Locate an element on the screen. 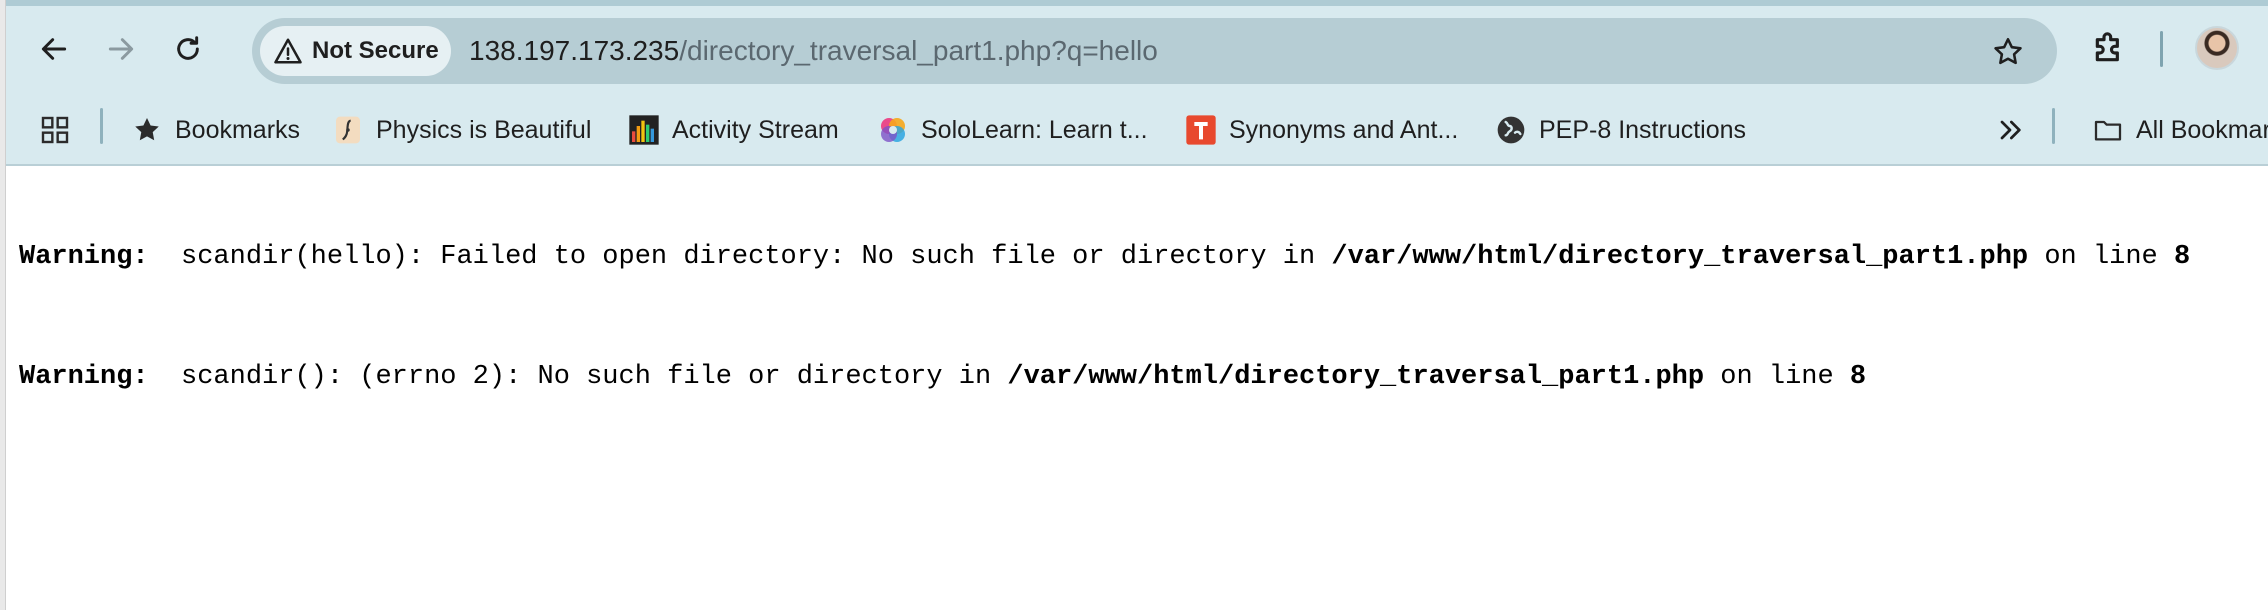  reload-icon is located at coordinates (188, 48).